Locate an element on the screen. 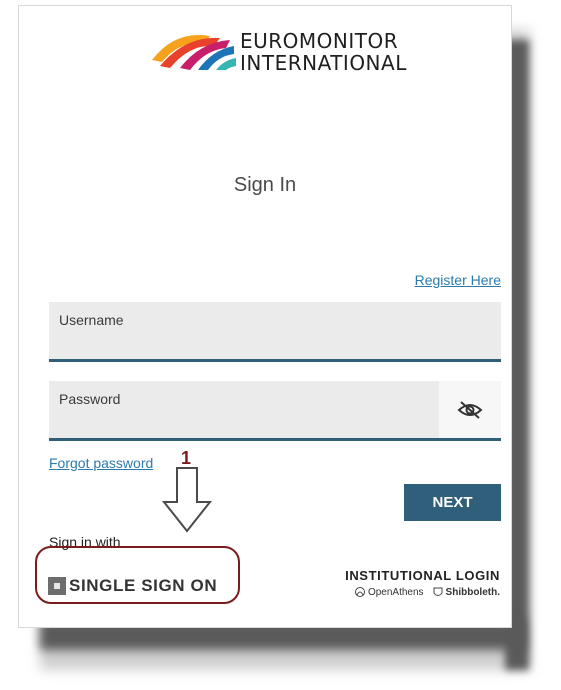 This screenshot has height=690, width=561. openathens-icon is located at coordinates (359, 592).